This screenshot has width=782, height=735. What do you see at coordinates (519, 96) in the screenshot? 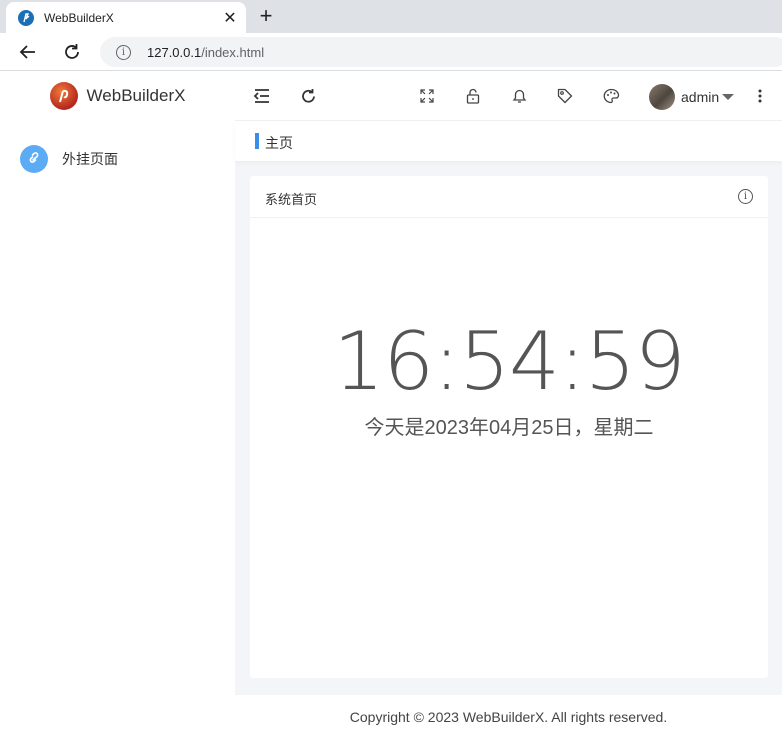
I see `bell-icon` at bounding box center [519, 96].